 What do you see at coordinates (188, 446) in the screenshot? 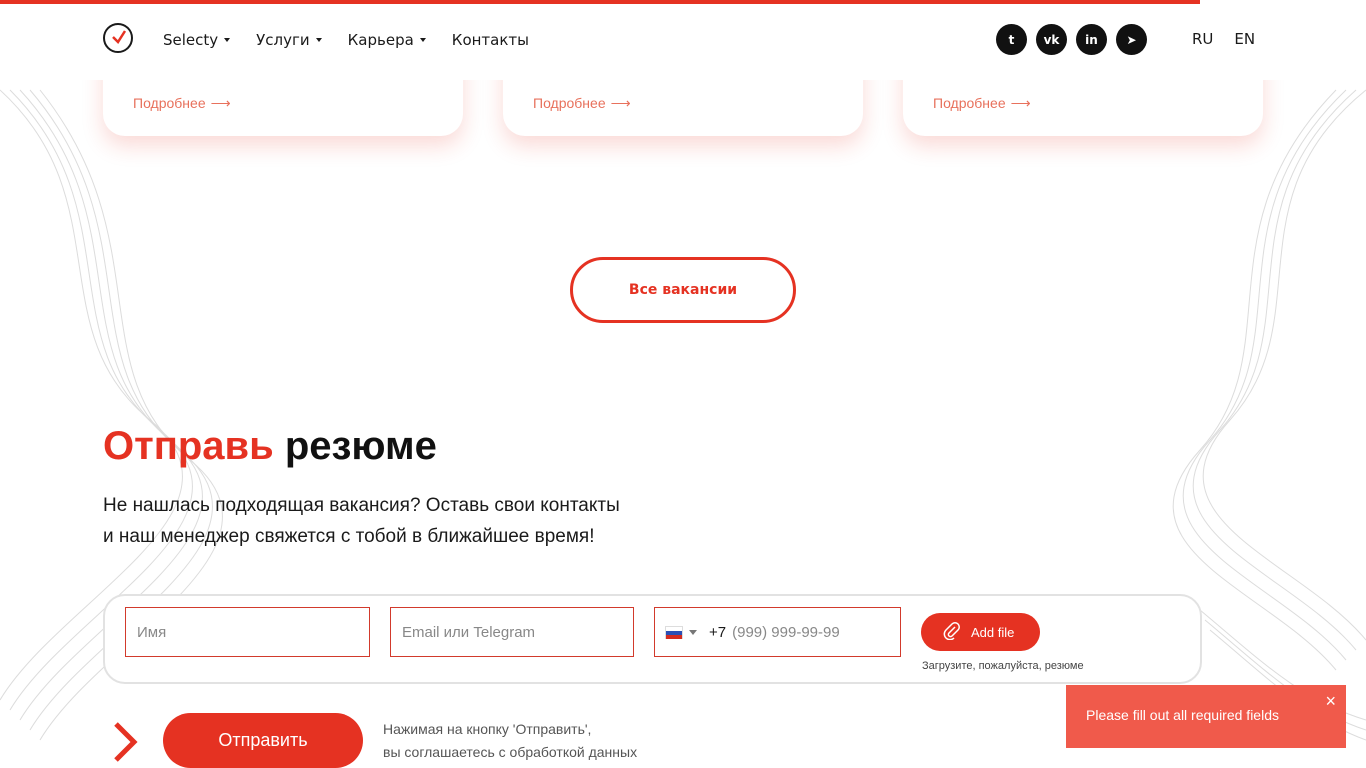
I see `title-accent: Отправь` at bounding box center [188, 446].